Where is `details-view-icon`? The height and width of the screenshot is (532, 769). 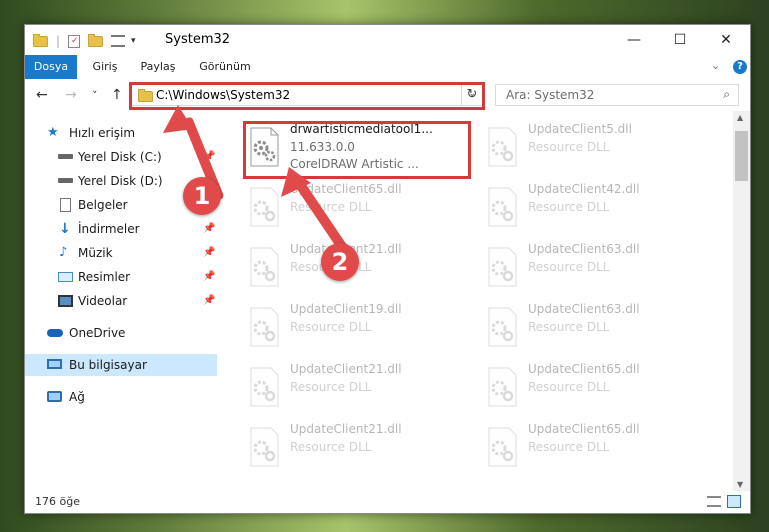
details-view-icon is located at coordinates (714, 501).